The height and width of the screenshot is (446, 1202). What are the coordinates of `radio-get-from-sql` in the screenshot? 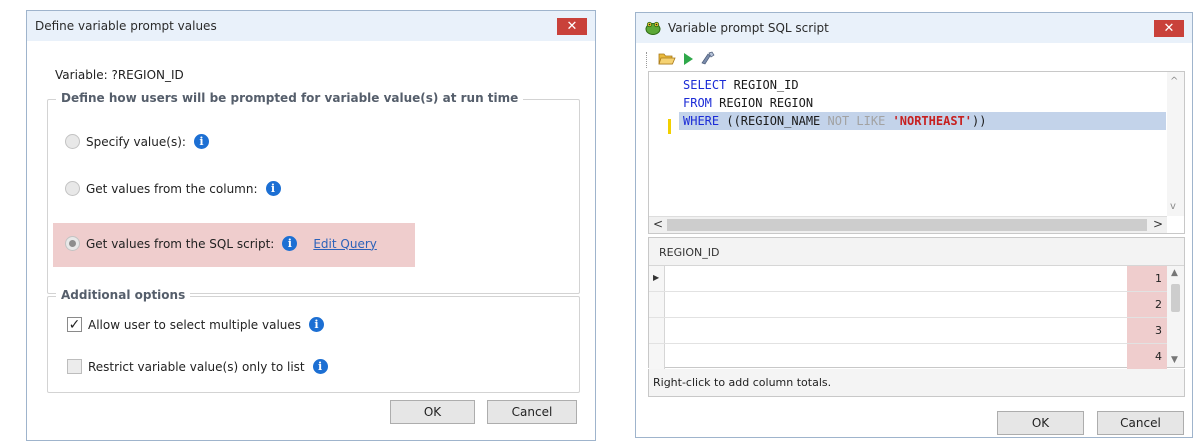 It's located at (72, 243).